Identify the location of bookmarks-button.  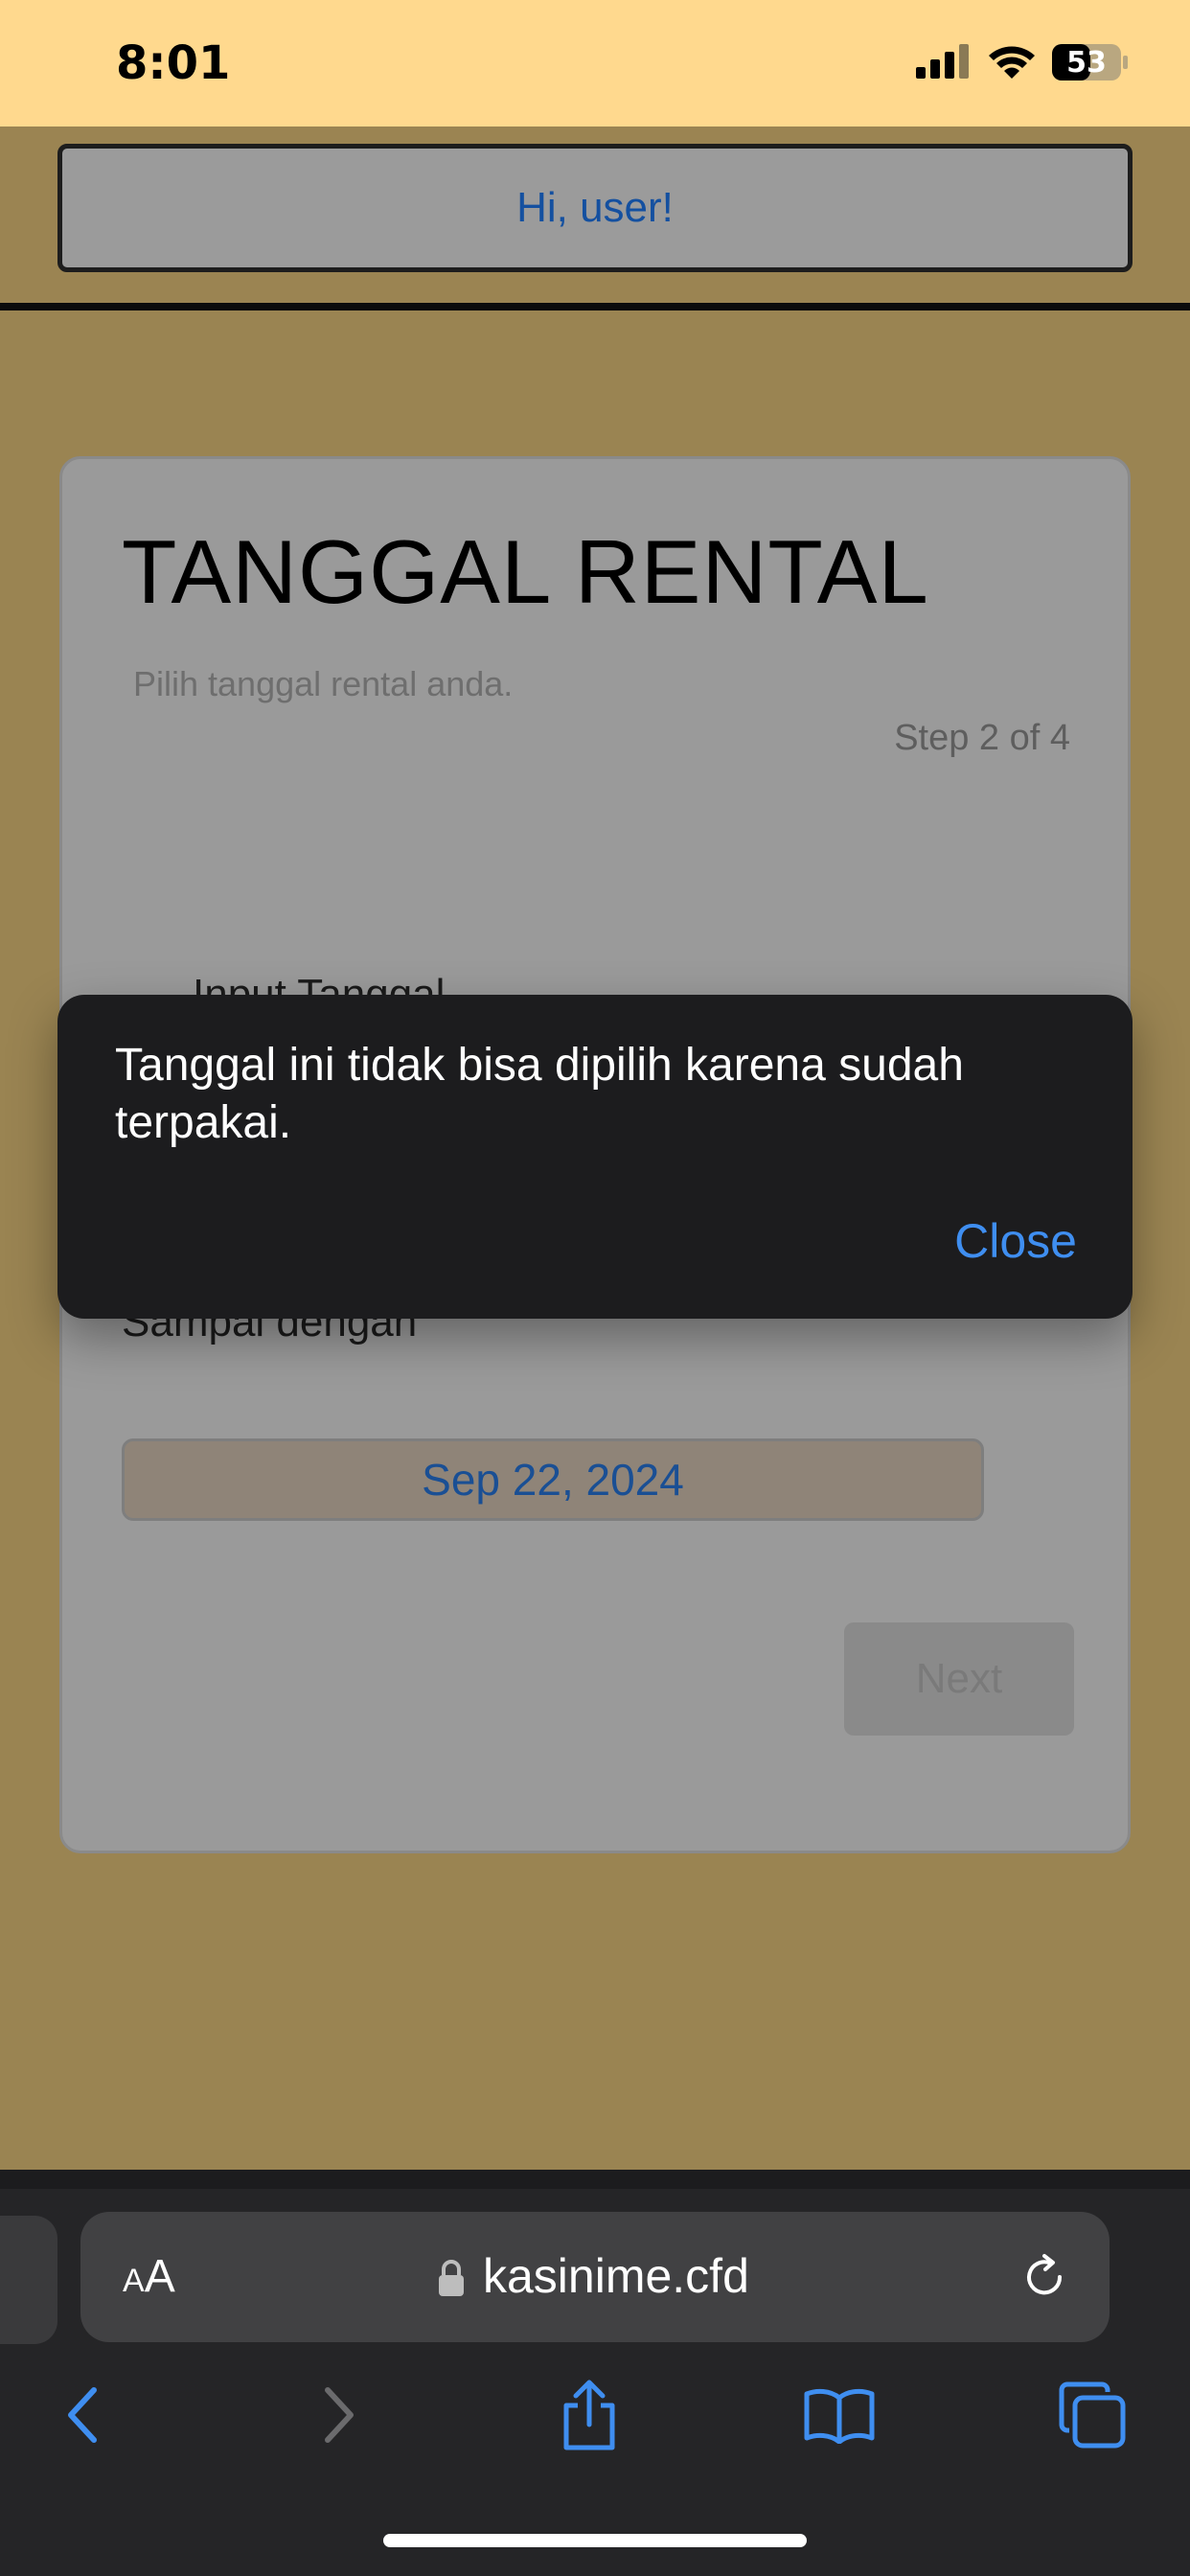
(840, 2415).